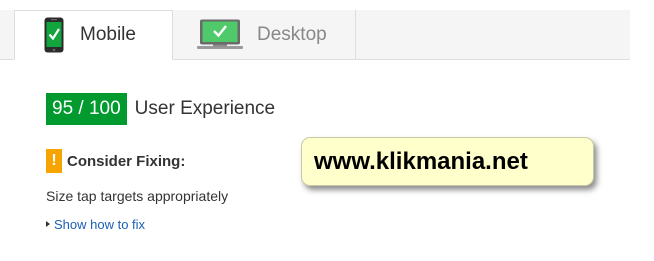 This screenshot has width=654, height=261. I want to click on tab-desktop-label: Desktop, so click(292, 34).